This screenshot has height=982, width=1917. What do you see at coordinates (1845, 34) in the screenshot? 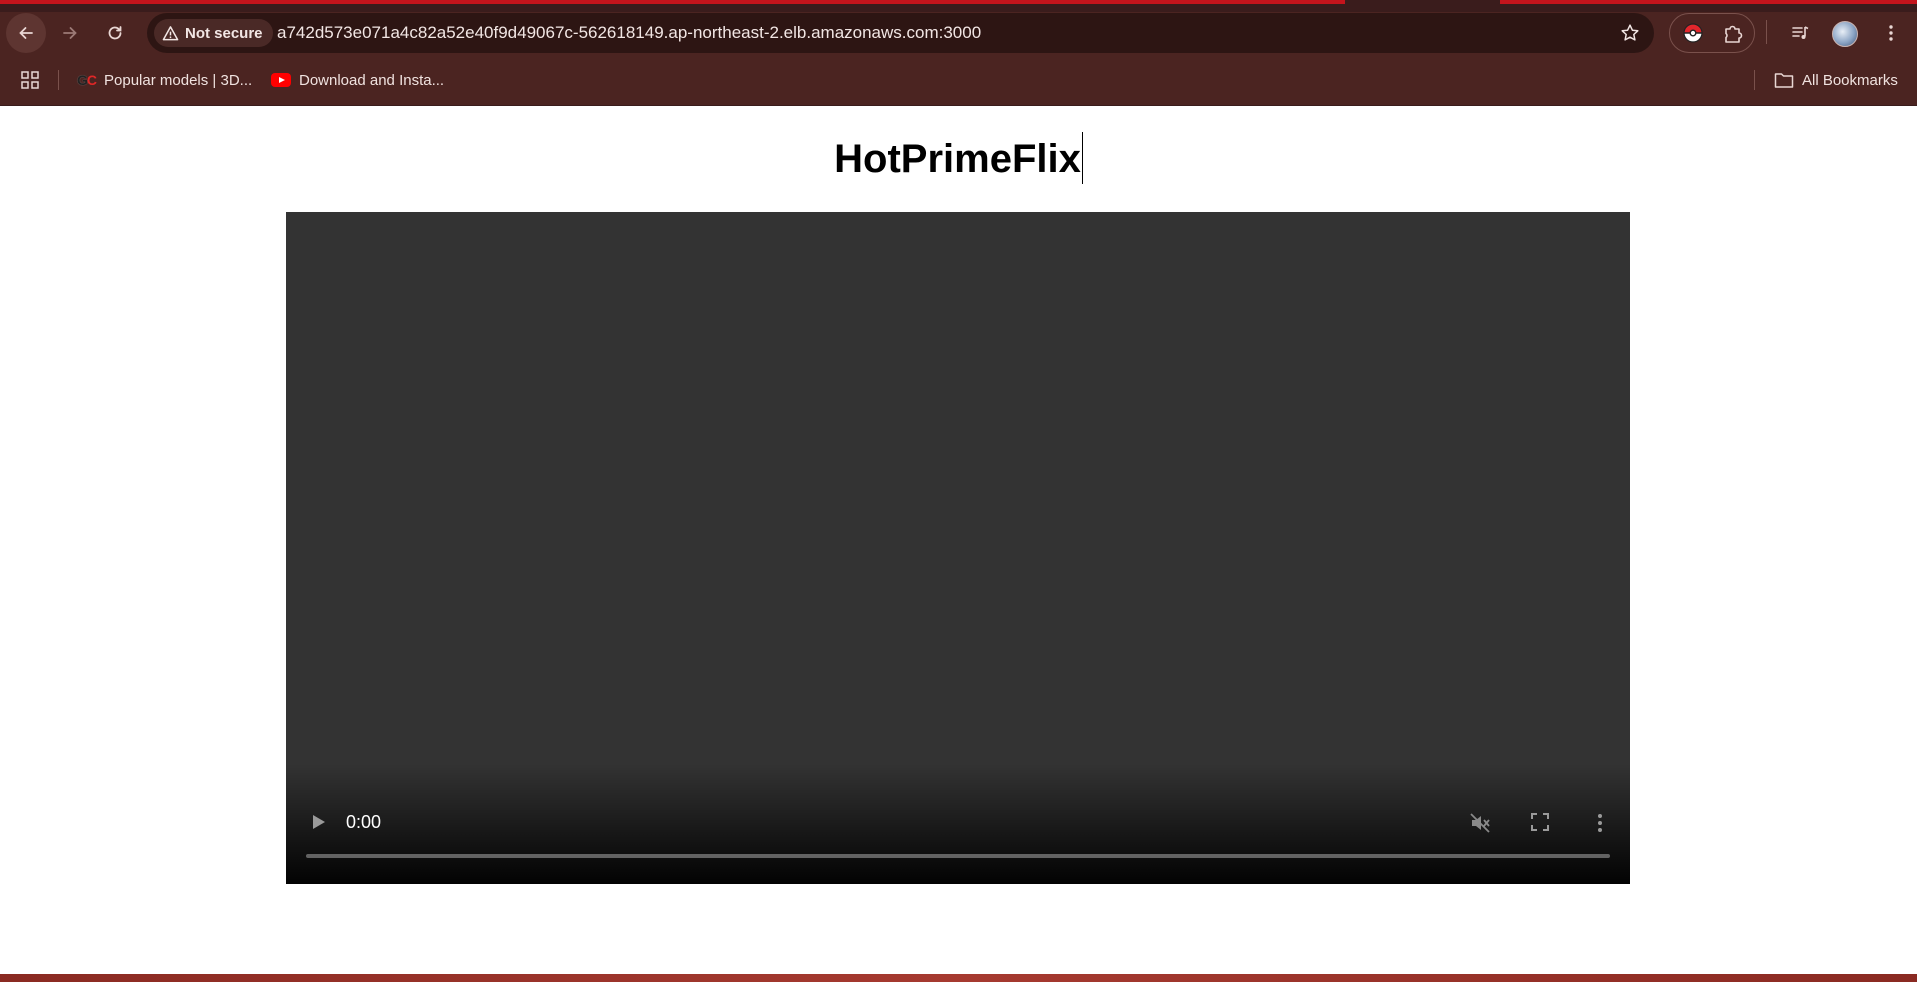
I see `profile-avatar` at bounding box center [1845, 34].